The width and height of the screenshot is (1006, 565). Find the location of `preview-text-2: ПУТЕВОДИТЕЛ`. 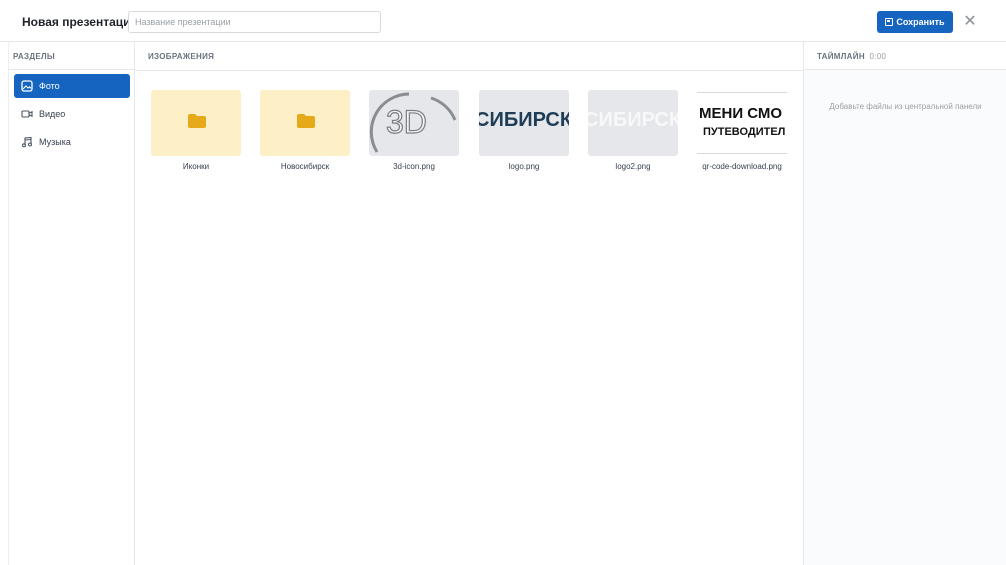

preview-text-2: ПУТЕВОДИТЕЛ is located at coordinates (744, 132).